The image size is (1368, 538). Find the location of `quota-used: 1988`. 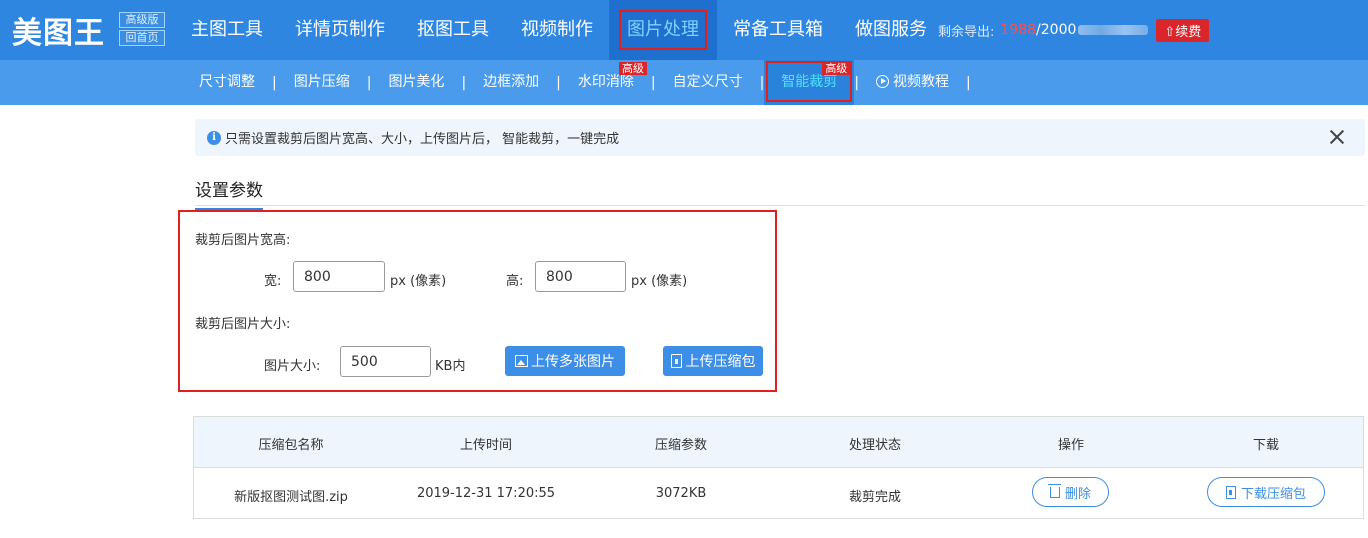

quota-used: 1988 is located at coordinates (1018, 30).